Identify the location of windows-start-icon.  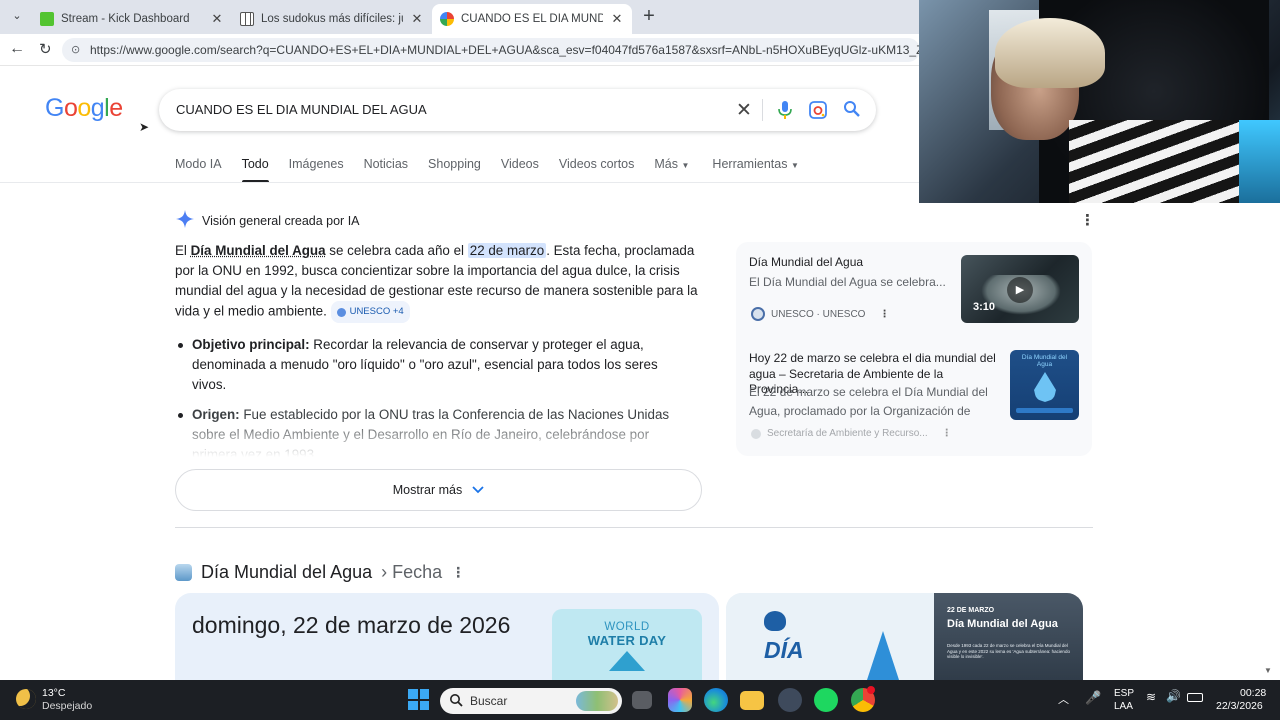
(418, 699).